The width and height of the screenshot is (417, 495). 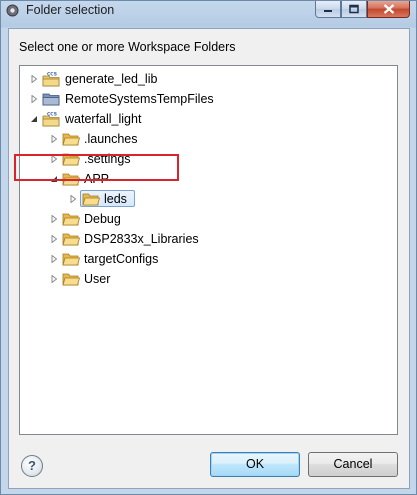 What do you see at coordinates (208, 79) in the screenshot?
I see `tree-item-generate-led-lib: CCS generate_led_lib` at bounding box center [208, 79].